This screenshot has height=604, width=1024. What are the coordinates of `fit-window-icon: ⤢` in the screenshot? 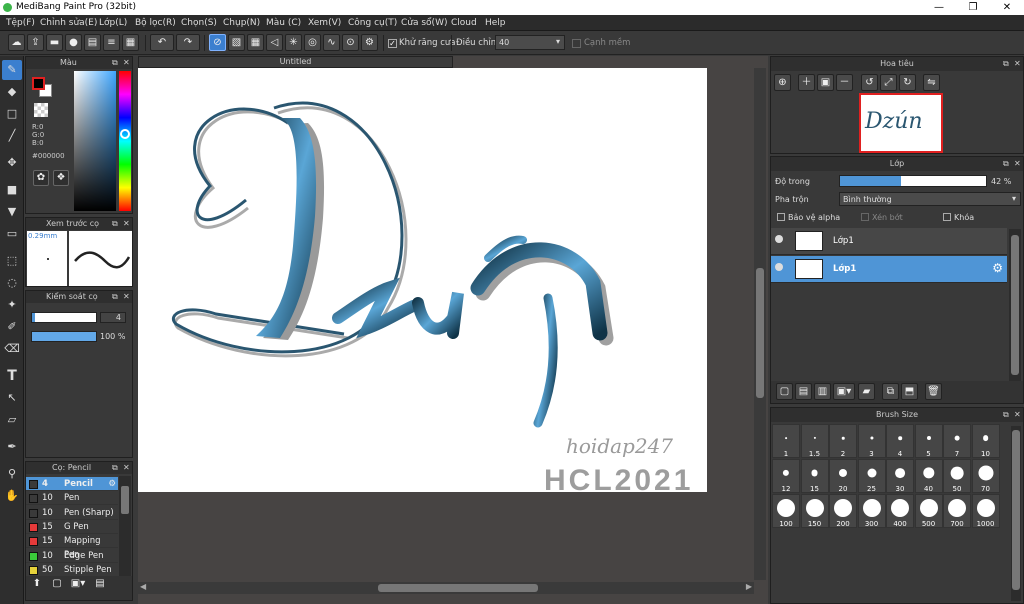 It's located at (888, 82).